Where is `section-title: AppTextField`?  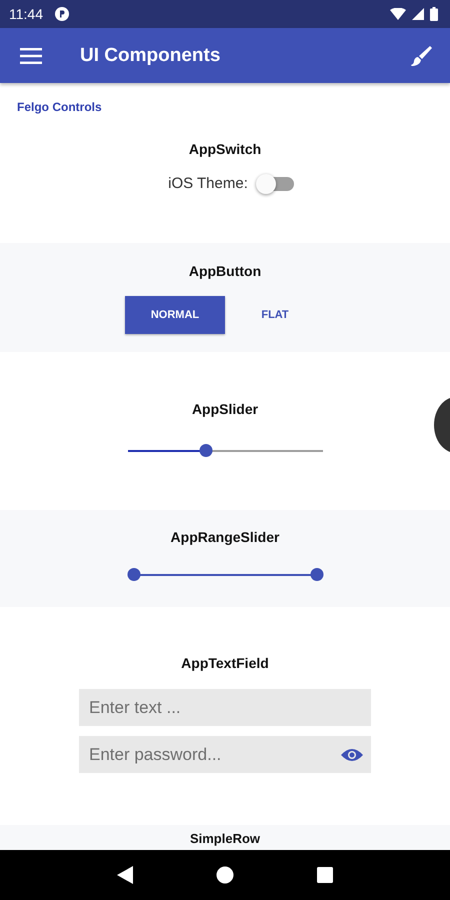
section-title: AppTextField is located at coordinates (225, 663).